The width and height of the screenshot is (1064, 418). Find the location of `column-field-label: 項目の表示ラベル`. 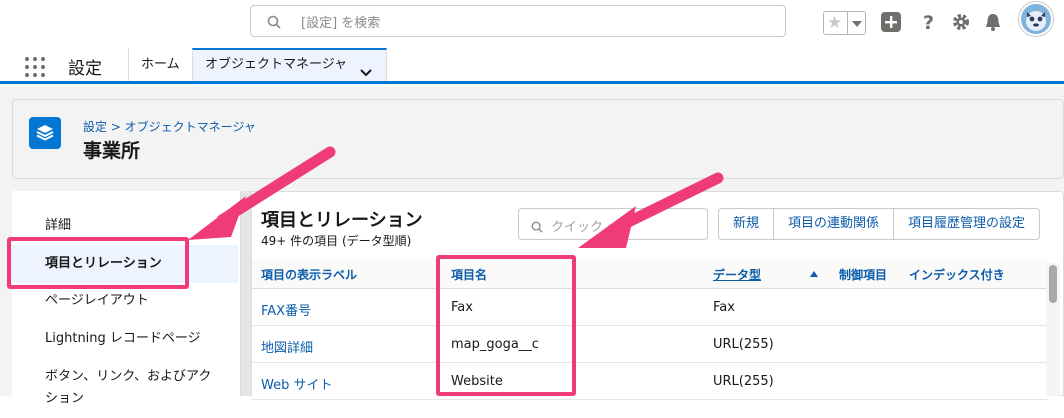

column-field-label: 項目の表示ラベル is located at coordinates (309, 274).